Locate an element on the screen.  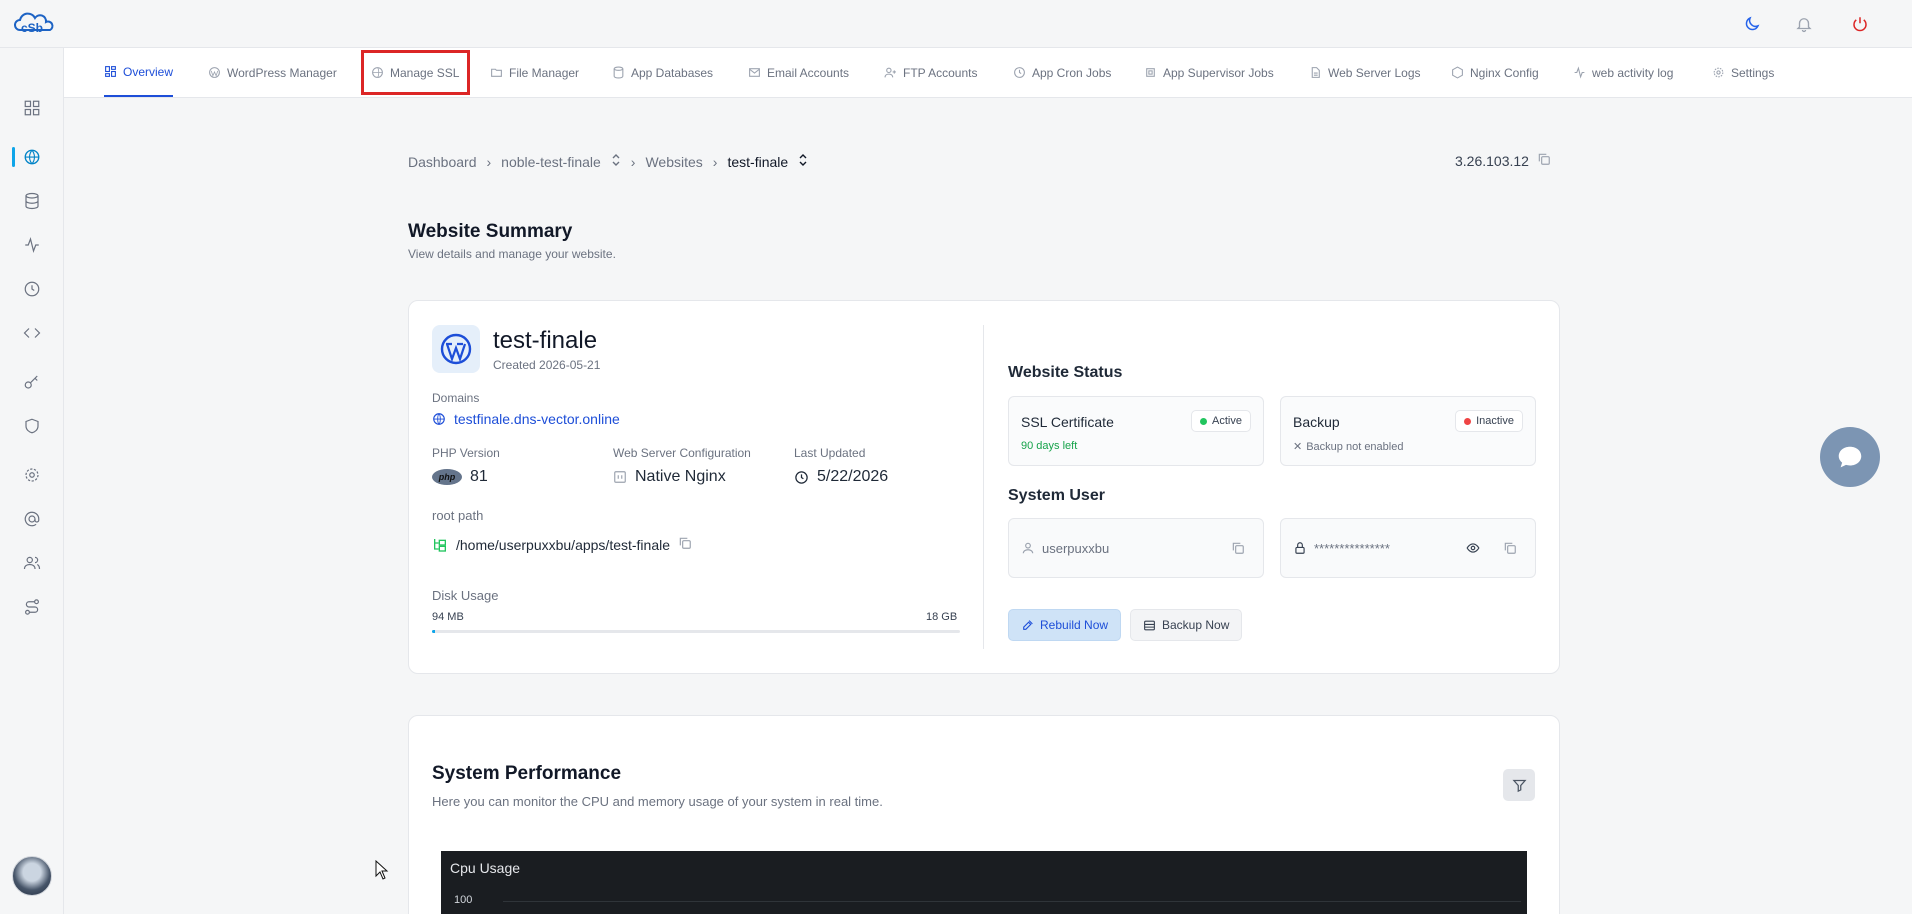
mail-icon is located at coordinates (754, 72).